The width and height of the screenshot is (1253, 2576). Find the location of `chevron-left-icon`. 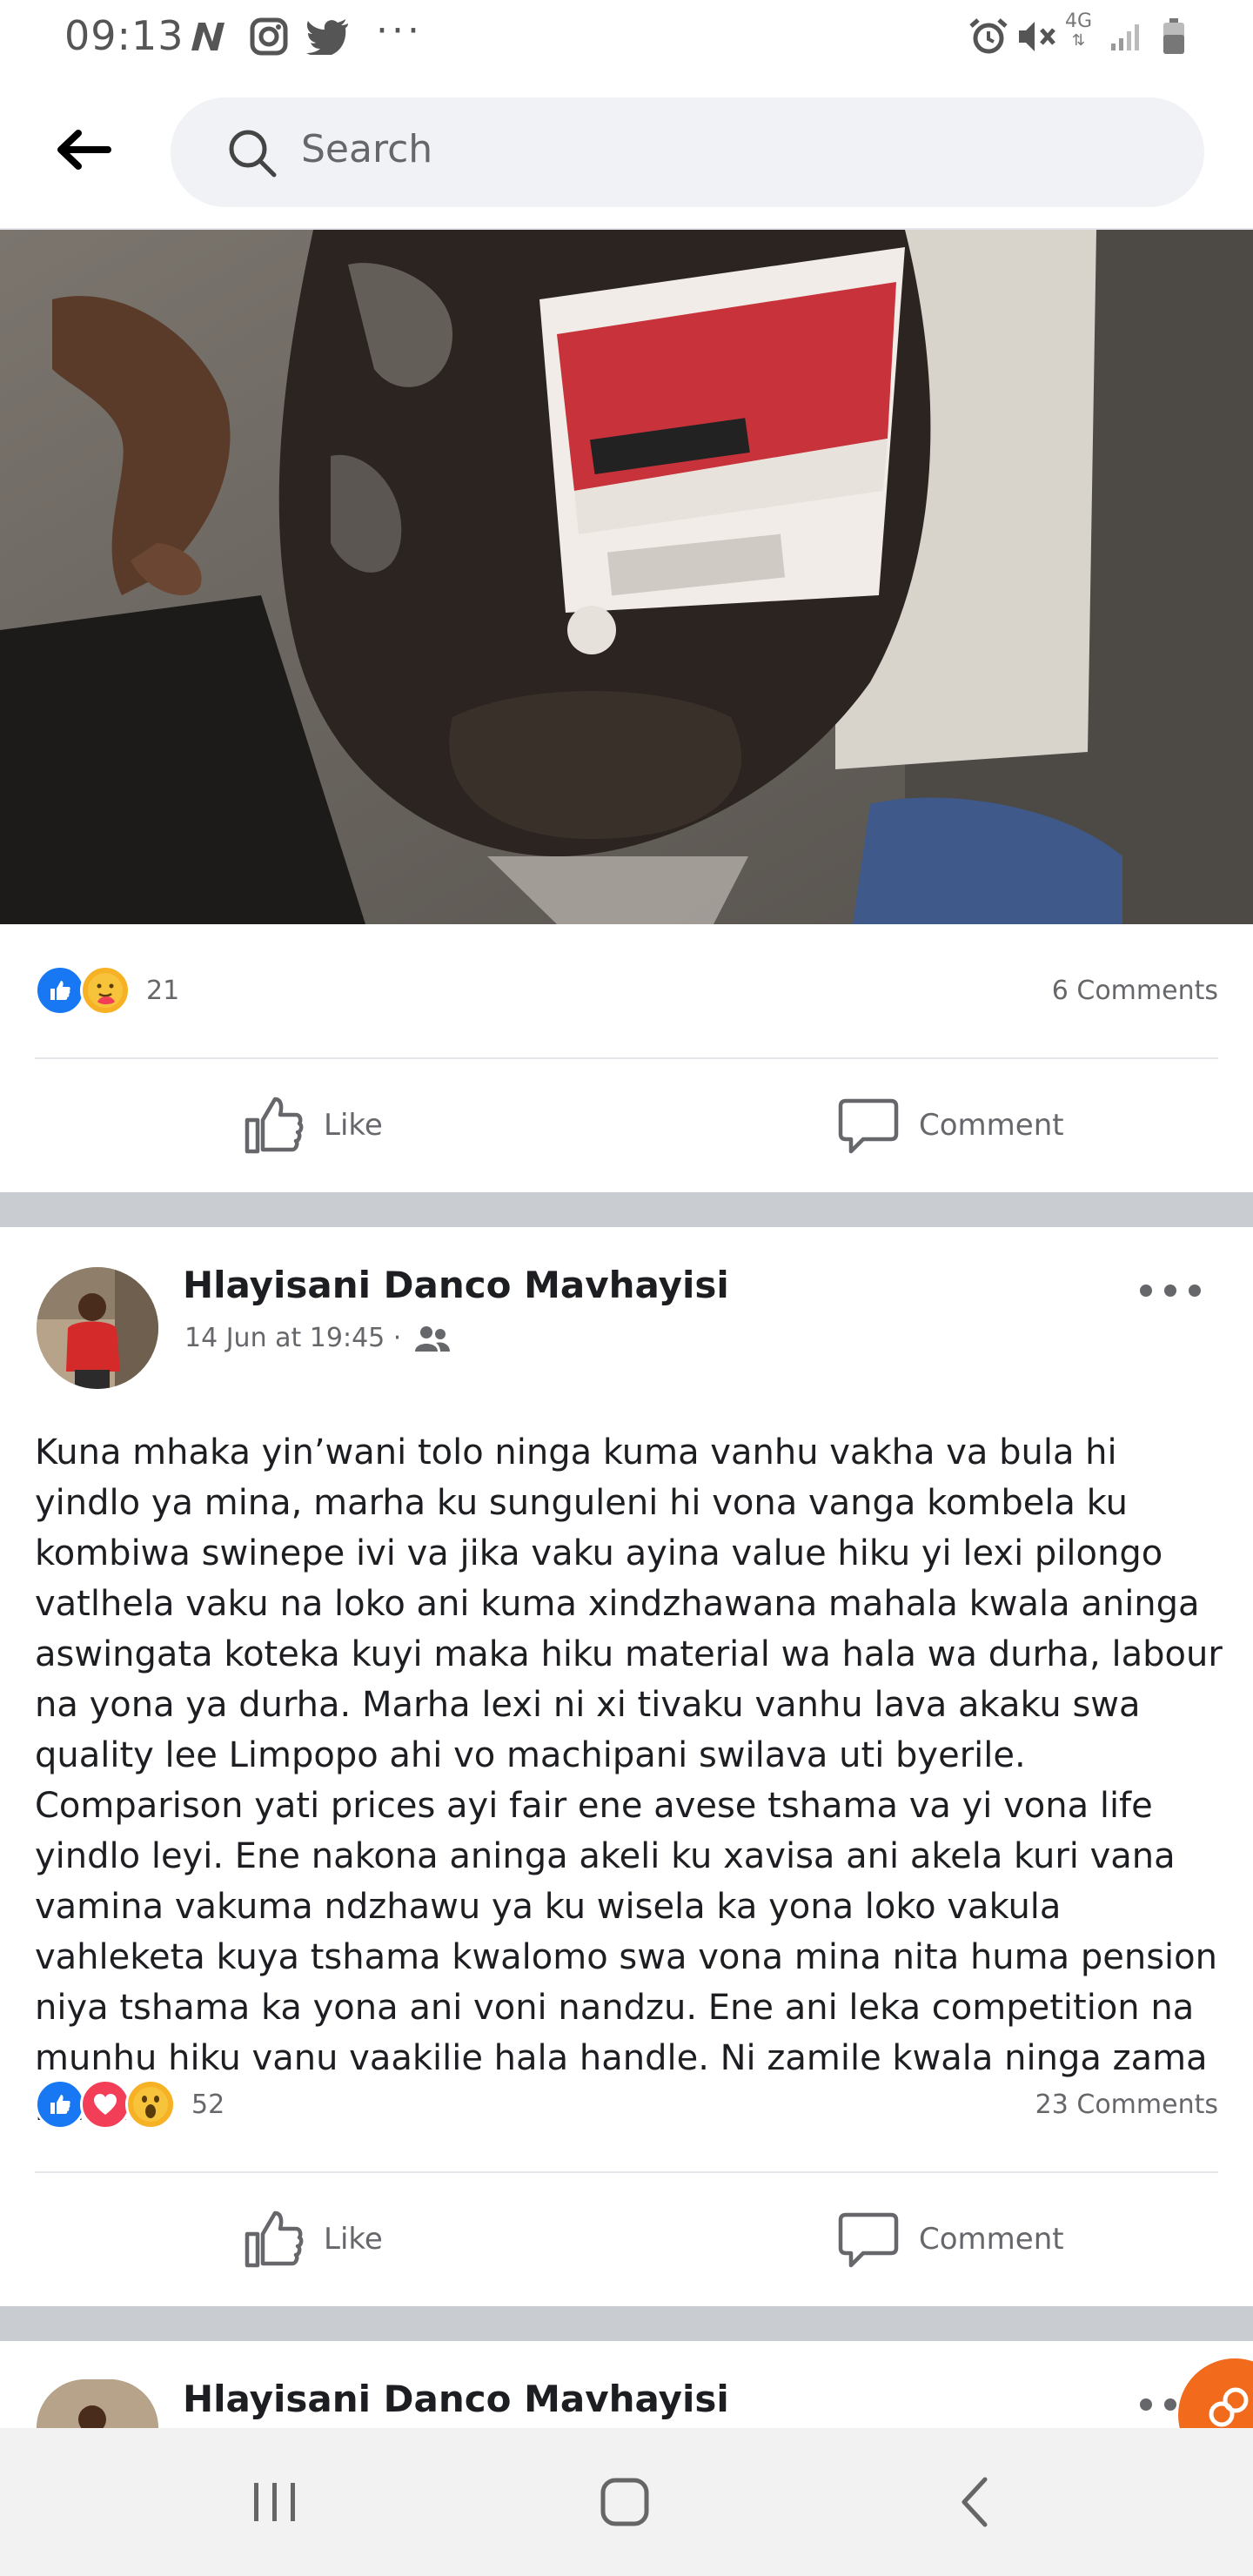

chevron-left-icon is located at coordinates (975, 2502).